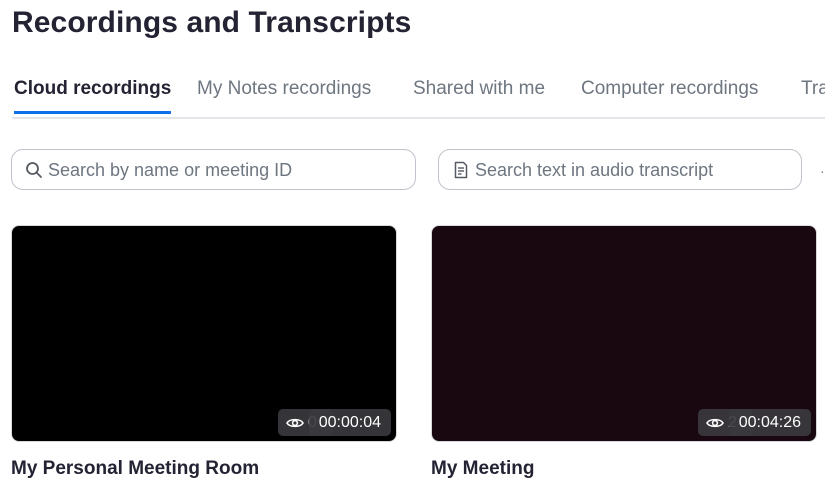  Describe the element at coordinates (669, 95) in the screenshot. I see `tab-computer-recordings: Computer recordings` at that location.